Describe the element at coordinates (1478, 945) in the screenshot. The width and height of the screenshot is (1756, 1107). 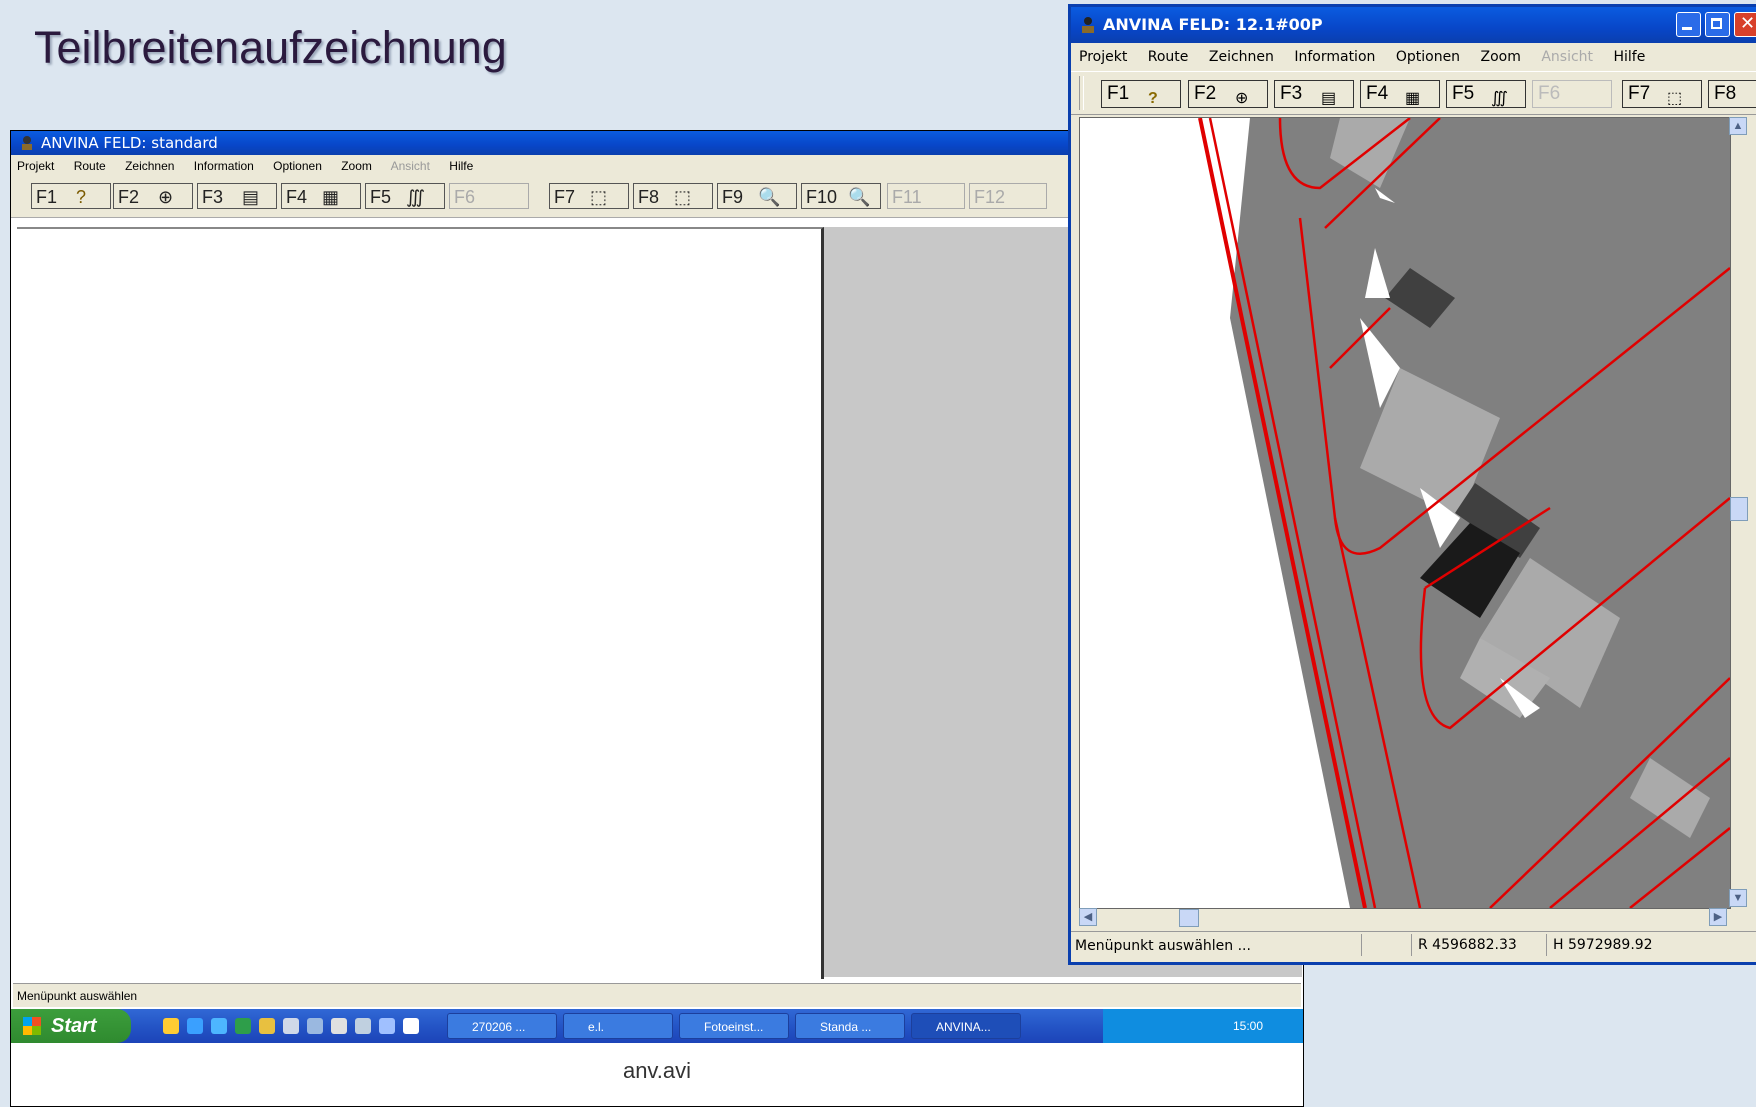
I see `status-r-coordinate: R 4596882.33` at that location.